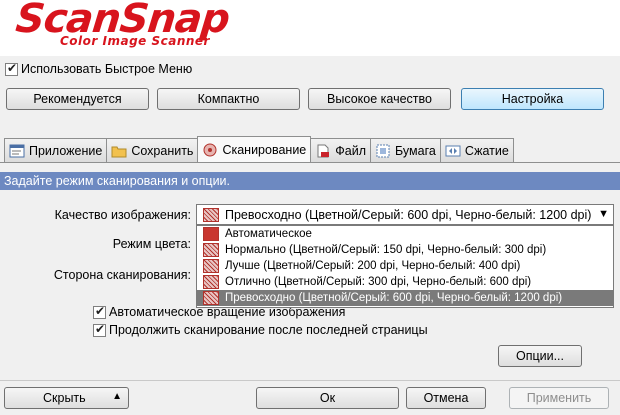 The width and height of the screenshot is (620, 415). What do you see at coordinates (532, 99) in the screenshot?
I see `preset-custom-button: Настройка` at bounding box center [532, 99].